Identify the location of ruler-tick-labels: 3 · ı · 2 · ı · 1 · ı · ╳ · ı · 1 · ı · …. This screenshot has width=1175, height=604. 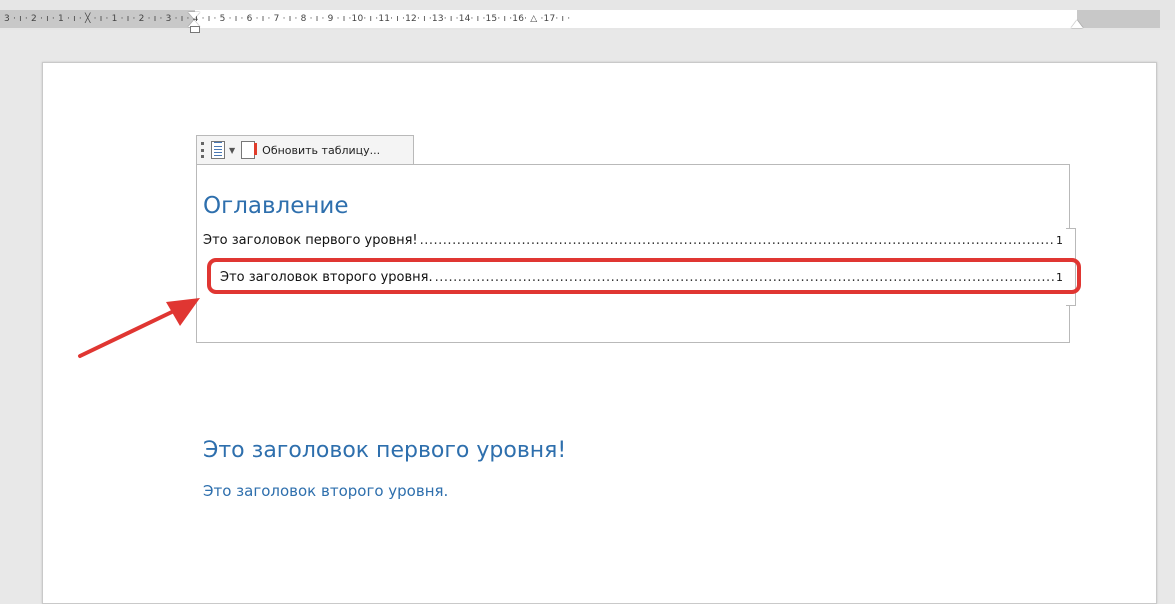
(287, 19).